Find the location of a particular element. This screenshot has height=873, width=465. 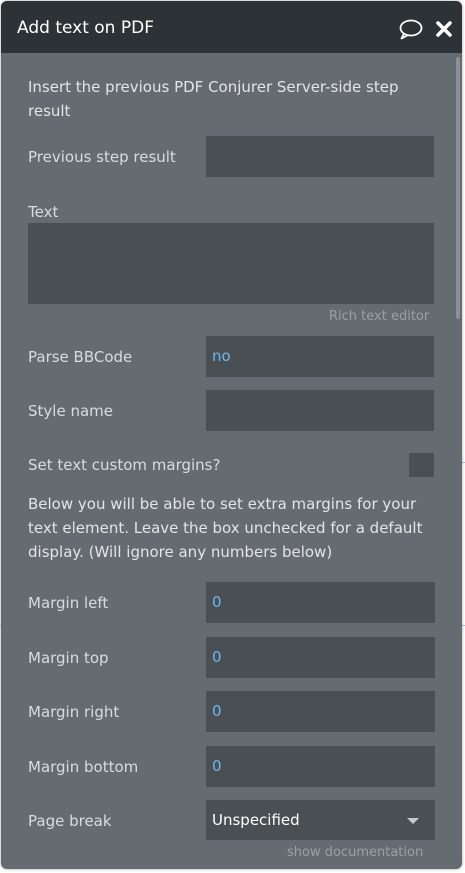

page-break-label: Page break is located at coordinates (70, 821).